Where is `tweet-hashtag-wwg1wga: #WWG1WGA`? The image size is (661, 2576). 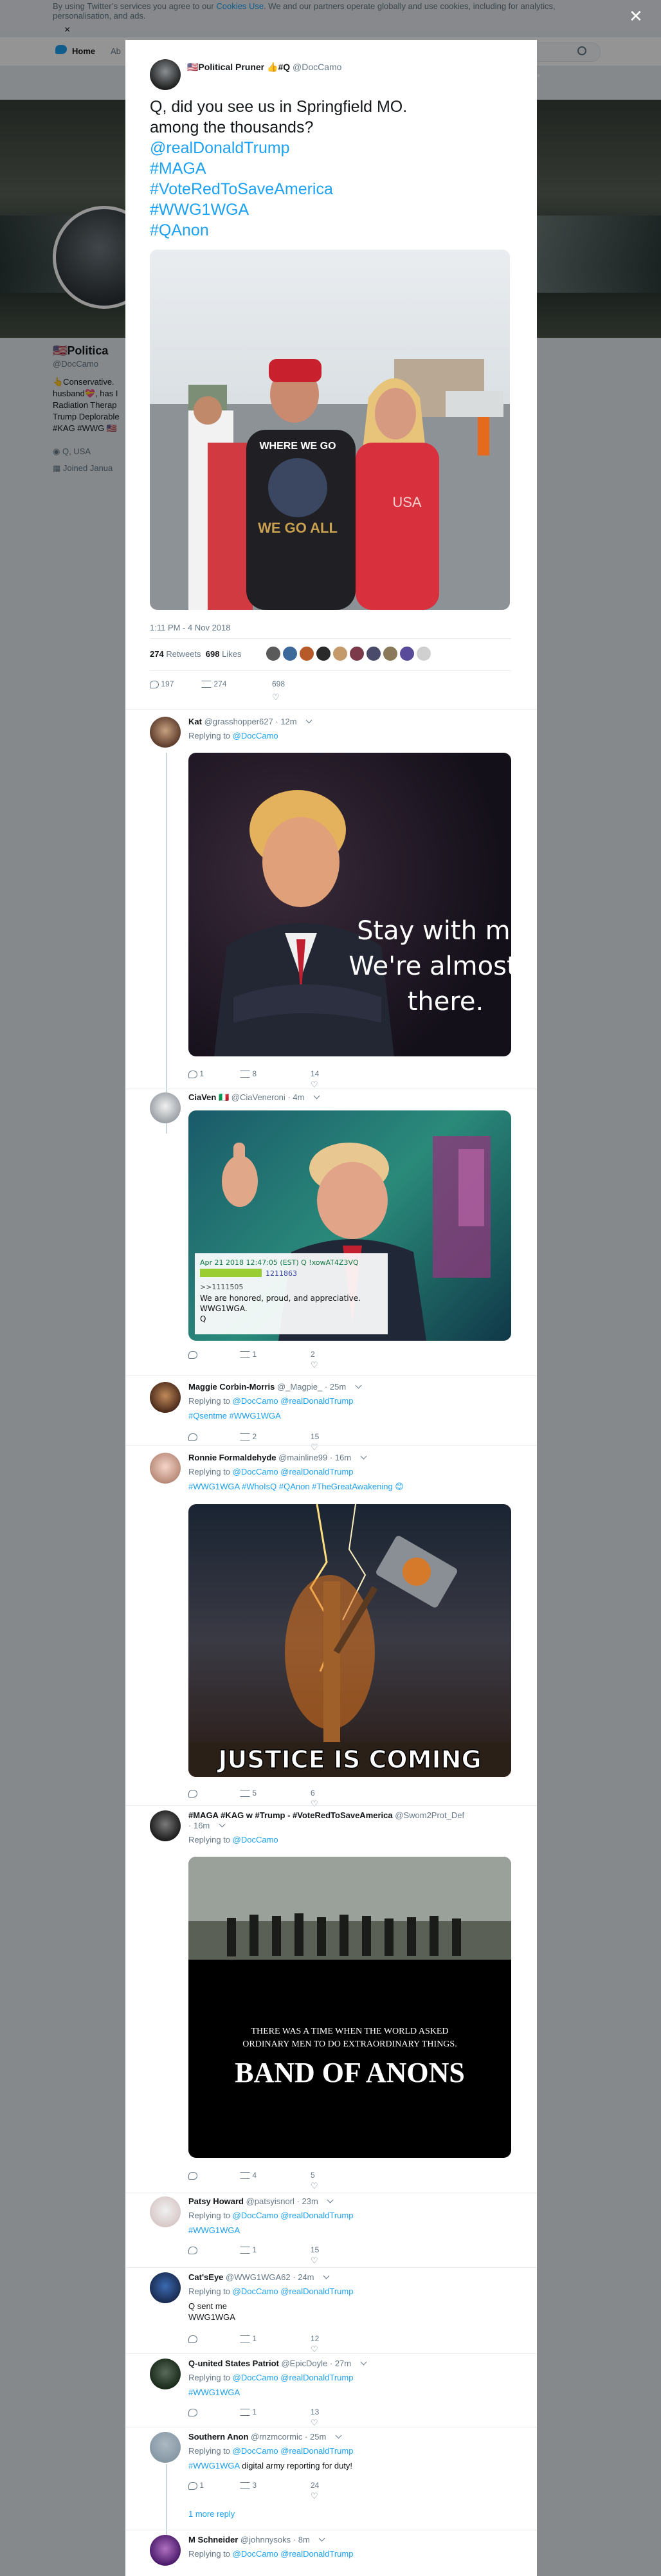
tweet-hashtag-wwg1wga: #WWG1WGA is located at coordinates (330, 209).